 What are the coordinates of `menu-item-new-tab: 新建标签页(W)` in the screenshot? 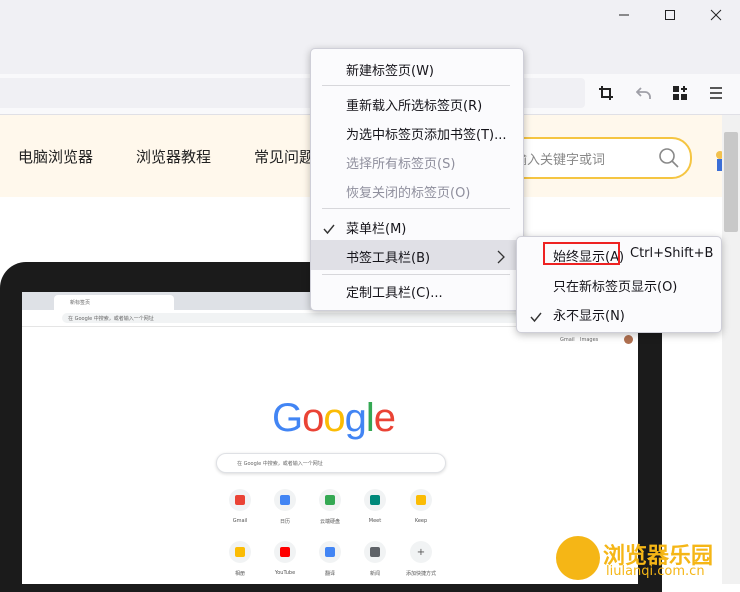 It's located at (390, 69).